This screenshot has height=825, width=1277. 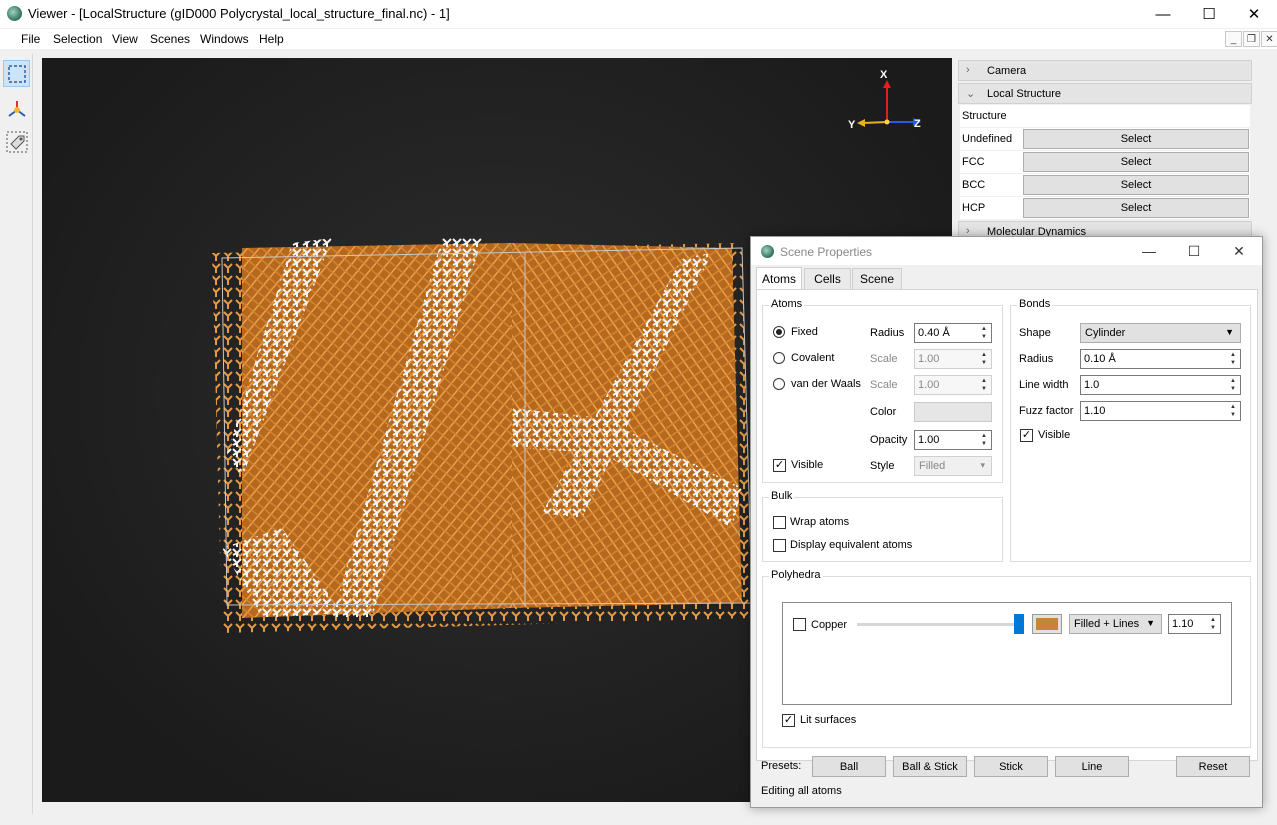 What do you see at coordinates (930, 766) in the screenshot?
I see `preset-ball-stick-button: Ball & Stick` at bounding box center [930, 766].